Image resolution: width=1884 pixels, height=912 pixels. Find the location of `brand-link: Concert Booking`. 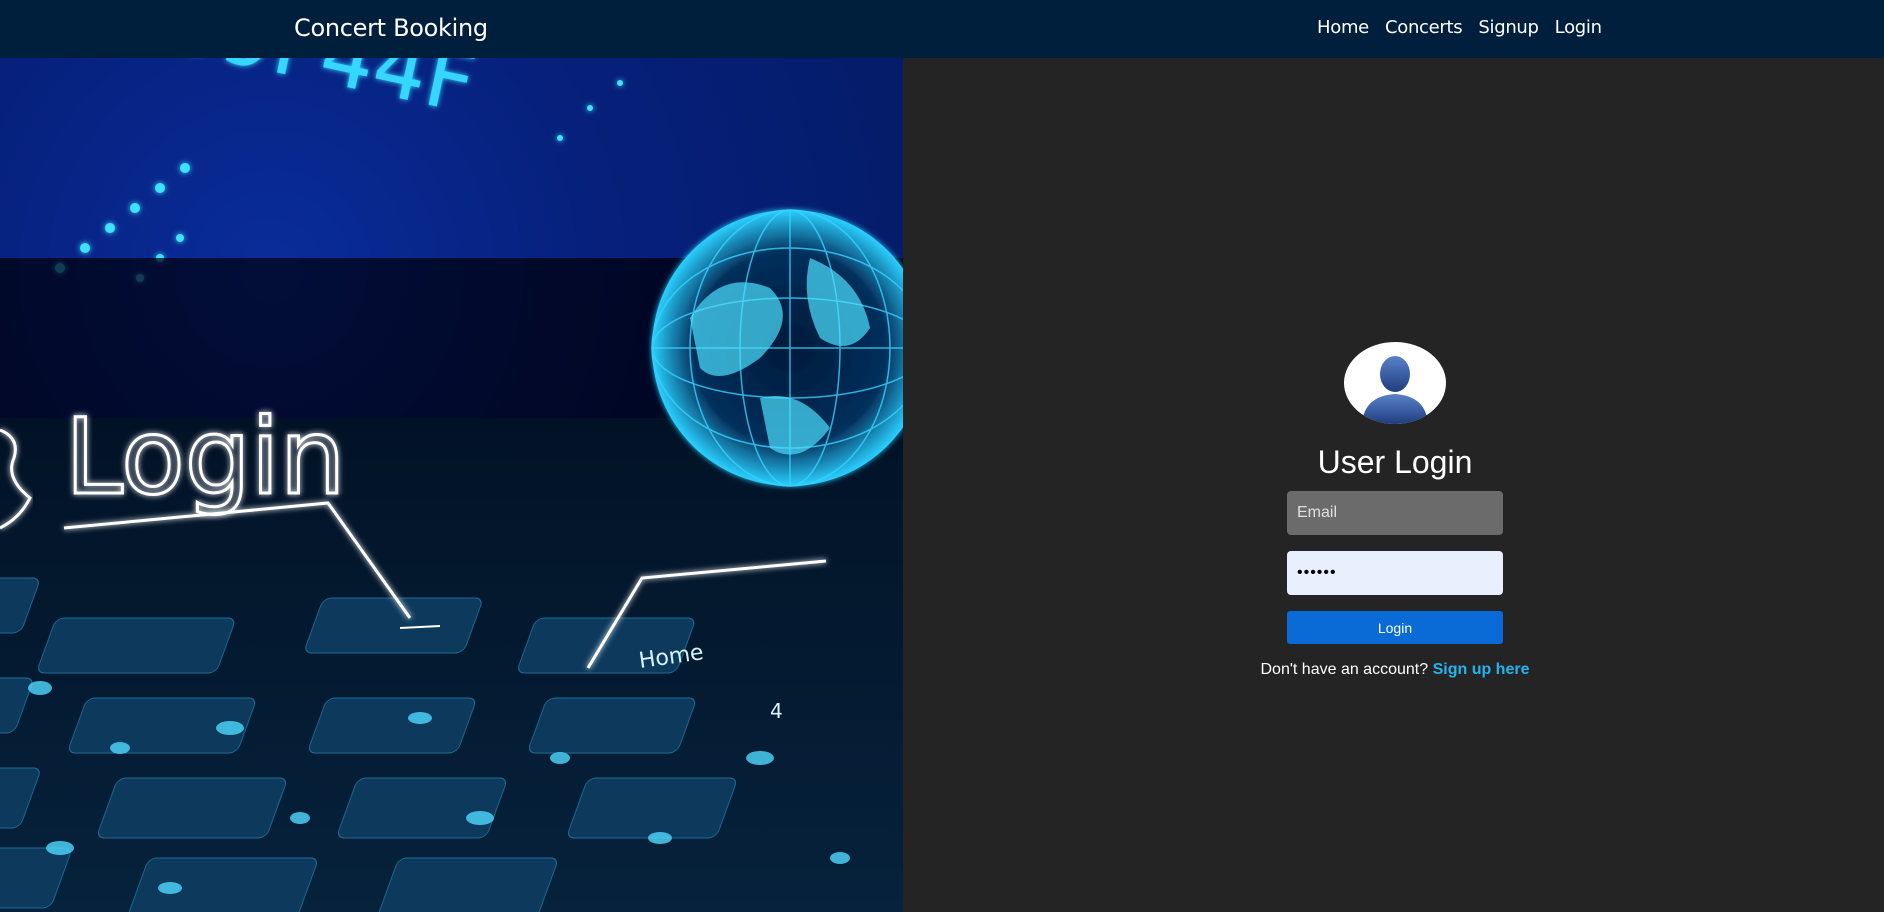

brand-link: Concert Booking is located at coordinates (391, 28).